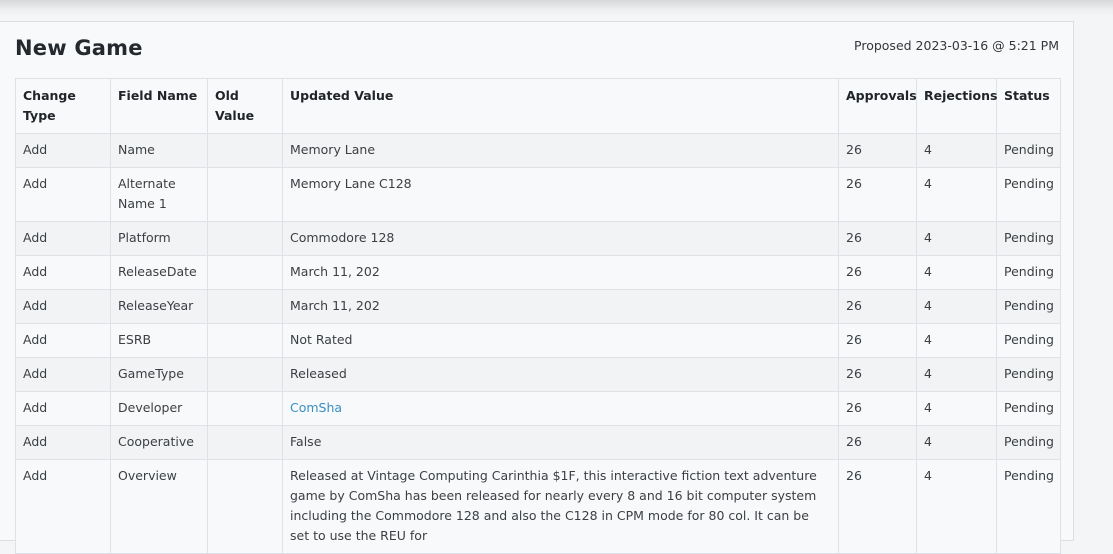 The height and width of the screenshot is (554, 1113). Describe the element at coordinates (159, 374) in the screenshot. I see `cell-field-name: GameType` at that location.